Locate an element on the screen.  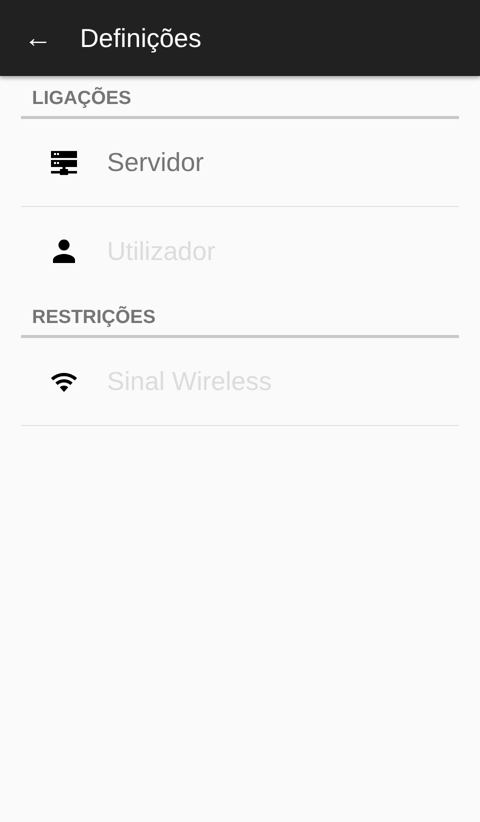
section-header: RESTRIÇÕES is located at coordinates (94, 317).